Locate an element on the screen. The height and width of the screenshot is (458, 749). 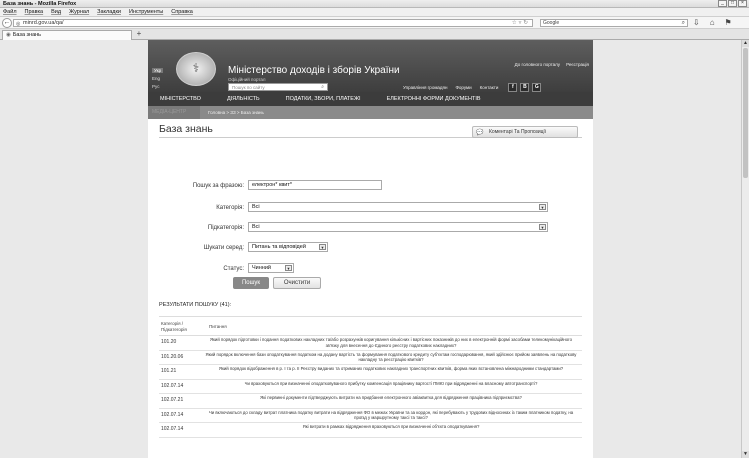
site-search-placeholder: Пошук по сайту is located at coordinates (248, 87).